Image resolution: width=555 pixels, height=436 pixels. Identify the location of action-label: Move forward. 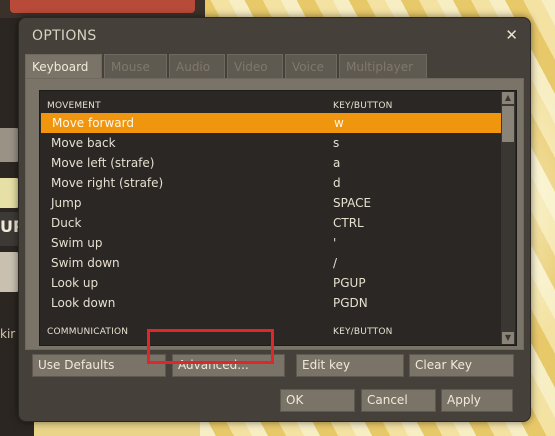
(93, 123).